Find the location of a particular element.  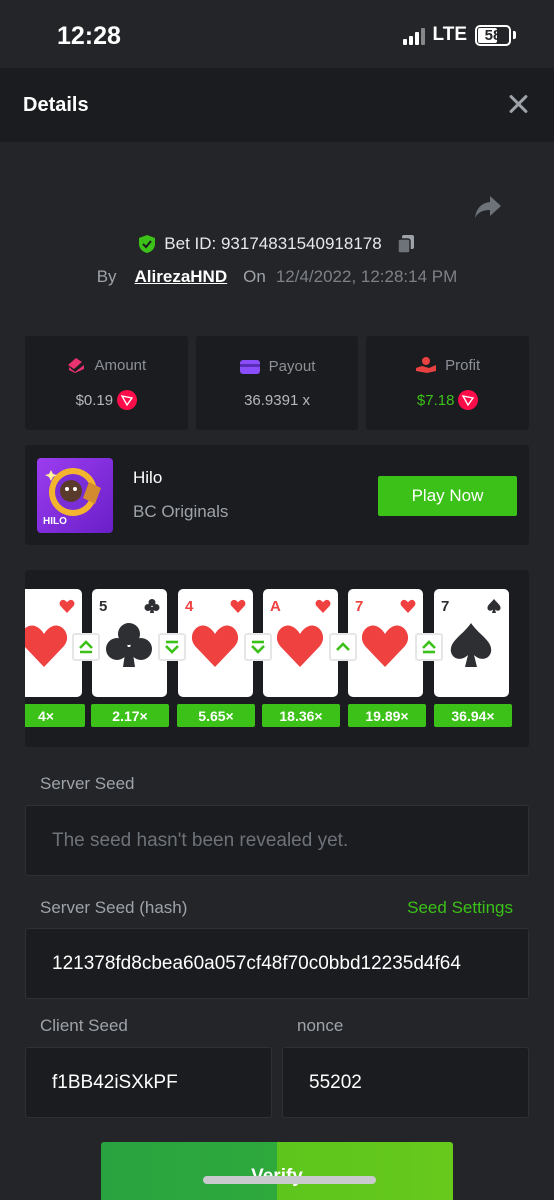

client-seed-label: Client Seed is located at coordinates (84, 1025).